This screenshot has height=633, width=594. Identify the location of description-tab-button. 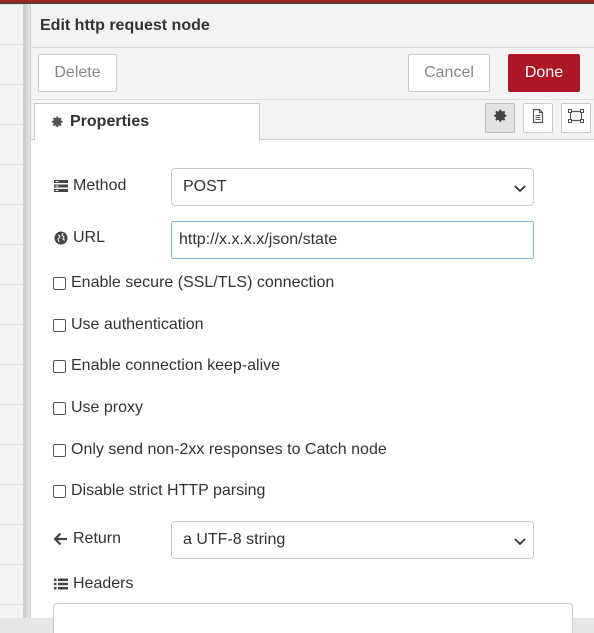
(538, 118).